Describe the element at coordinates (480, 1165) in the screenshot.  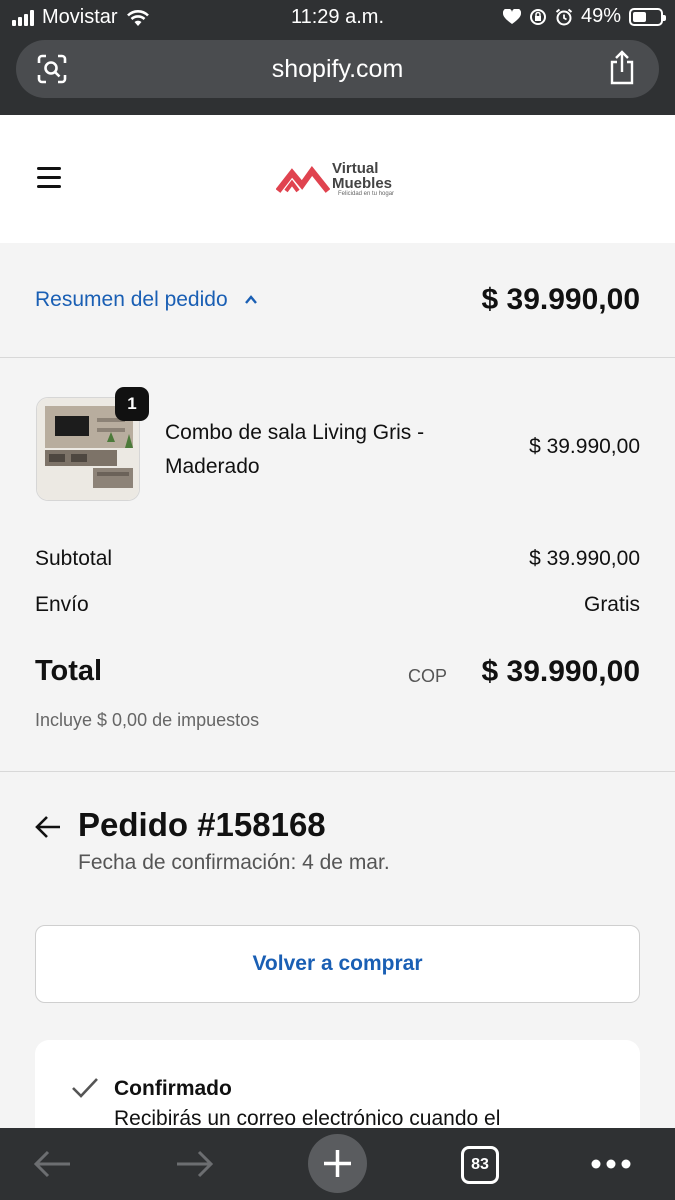
I see `tabs-button: 83` at that location.